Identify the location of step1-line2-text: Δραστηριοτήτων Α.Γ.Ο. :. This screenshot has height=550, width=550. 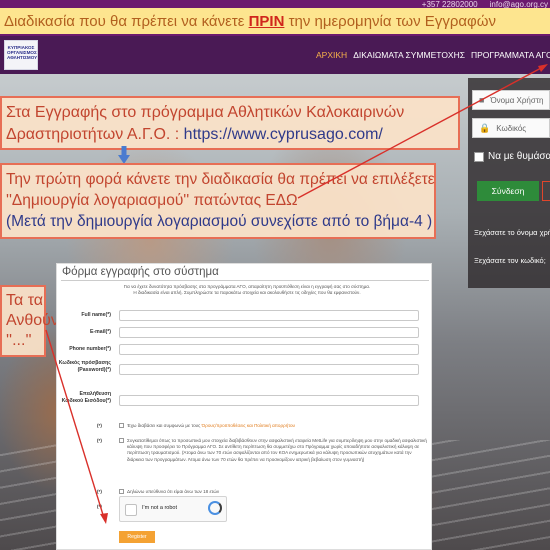
(95, 134).